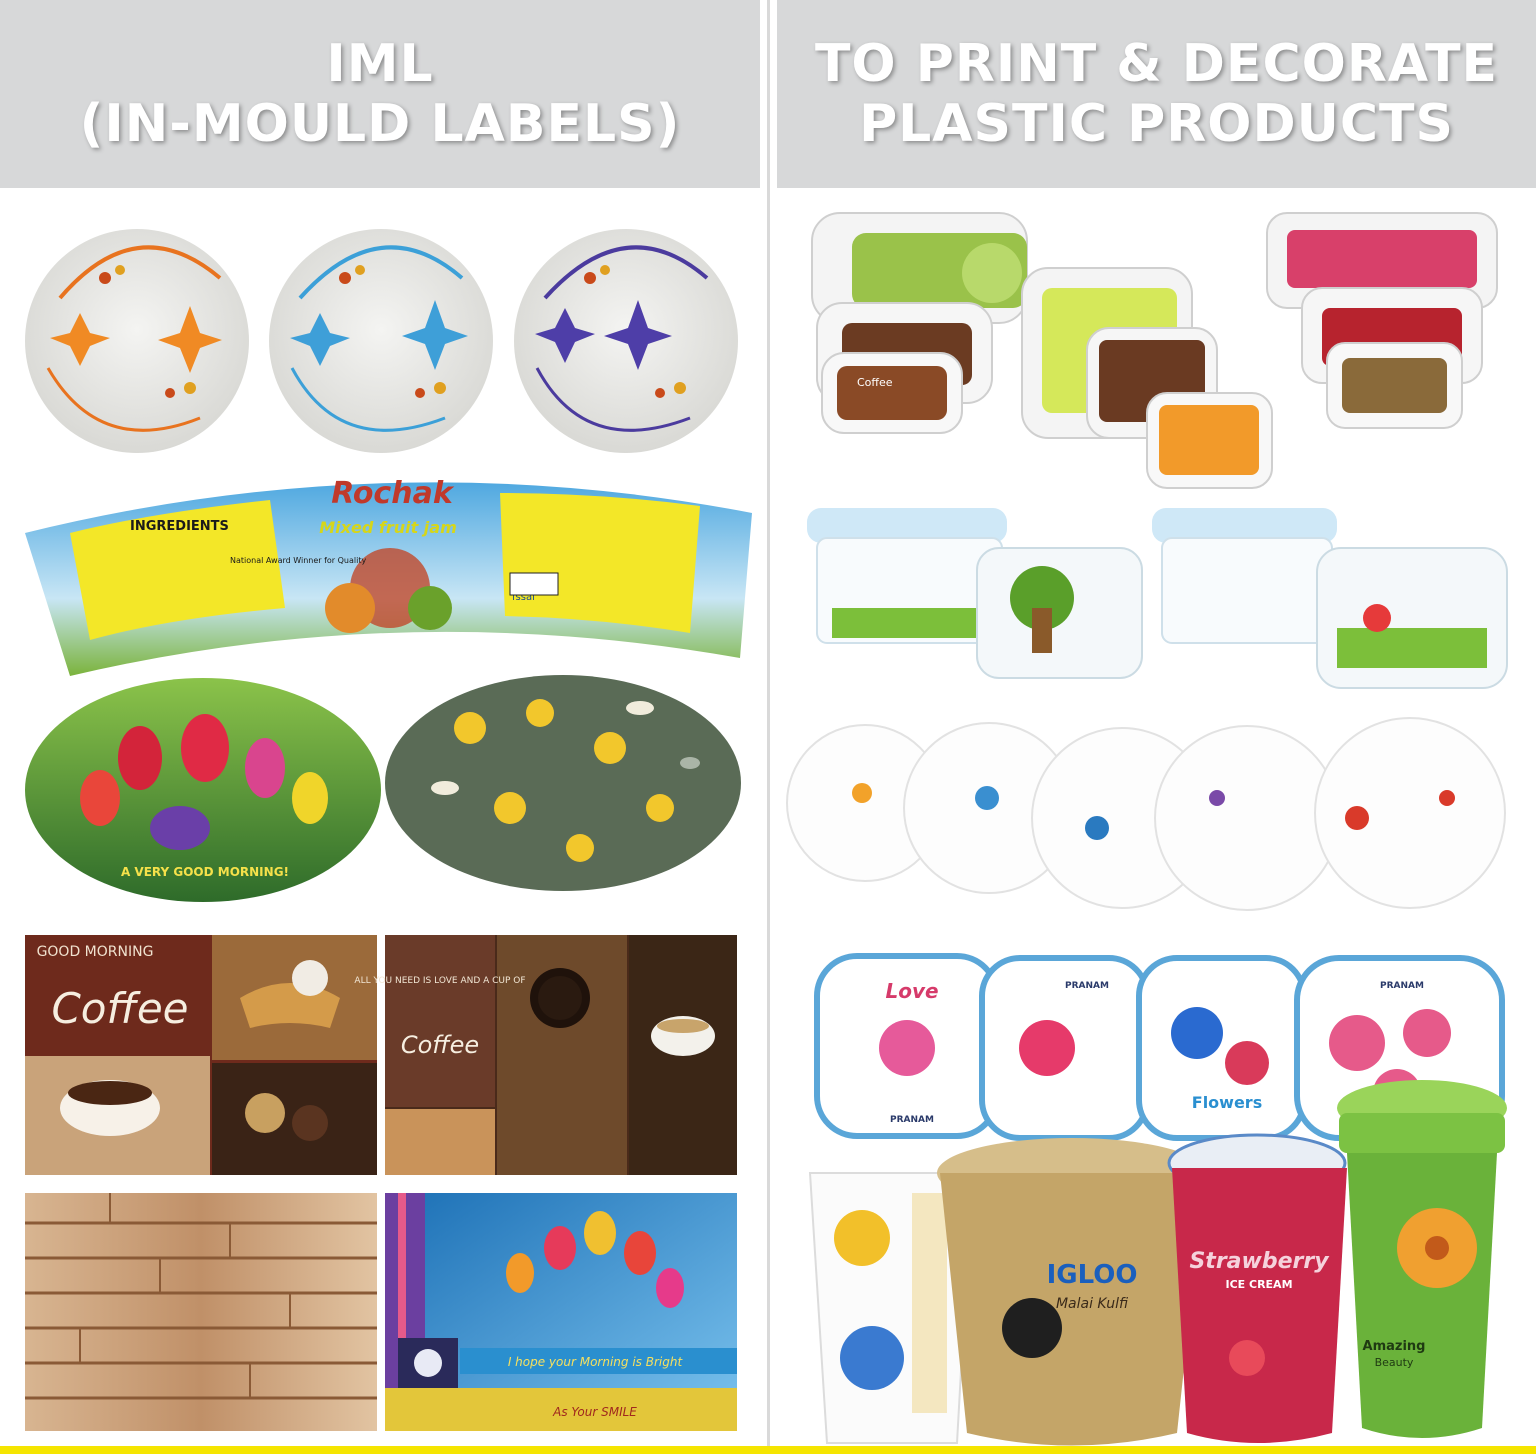  What do you see at coordinates (380, 124) in the screenshot?
I see `iml-subtitle: (IN-MOULD LABELS)` at bounding box center [380, 124].